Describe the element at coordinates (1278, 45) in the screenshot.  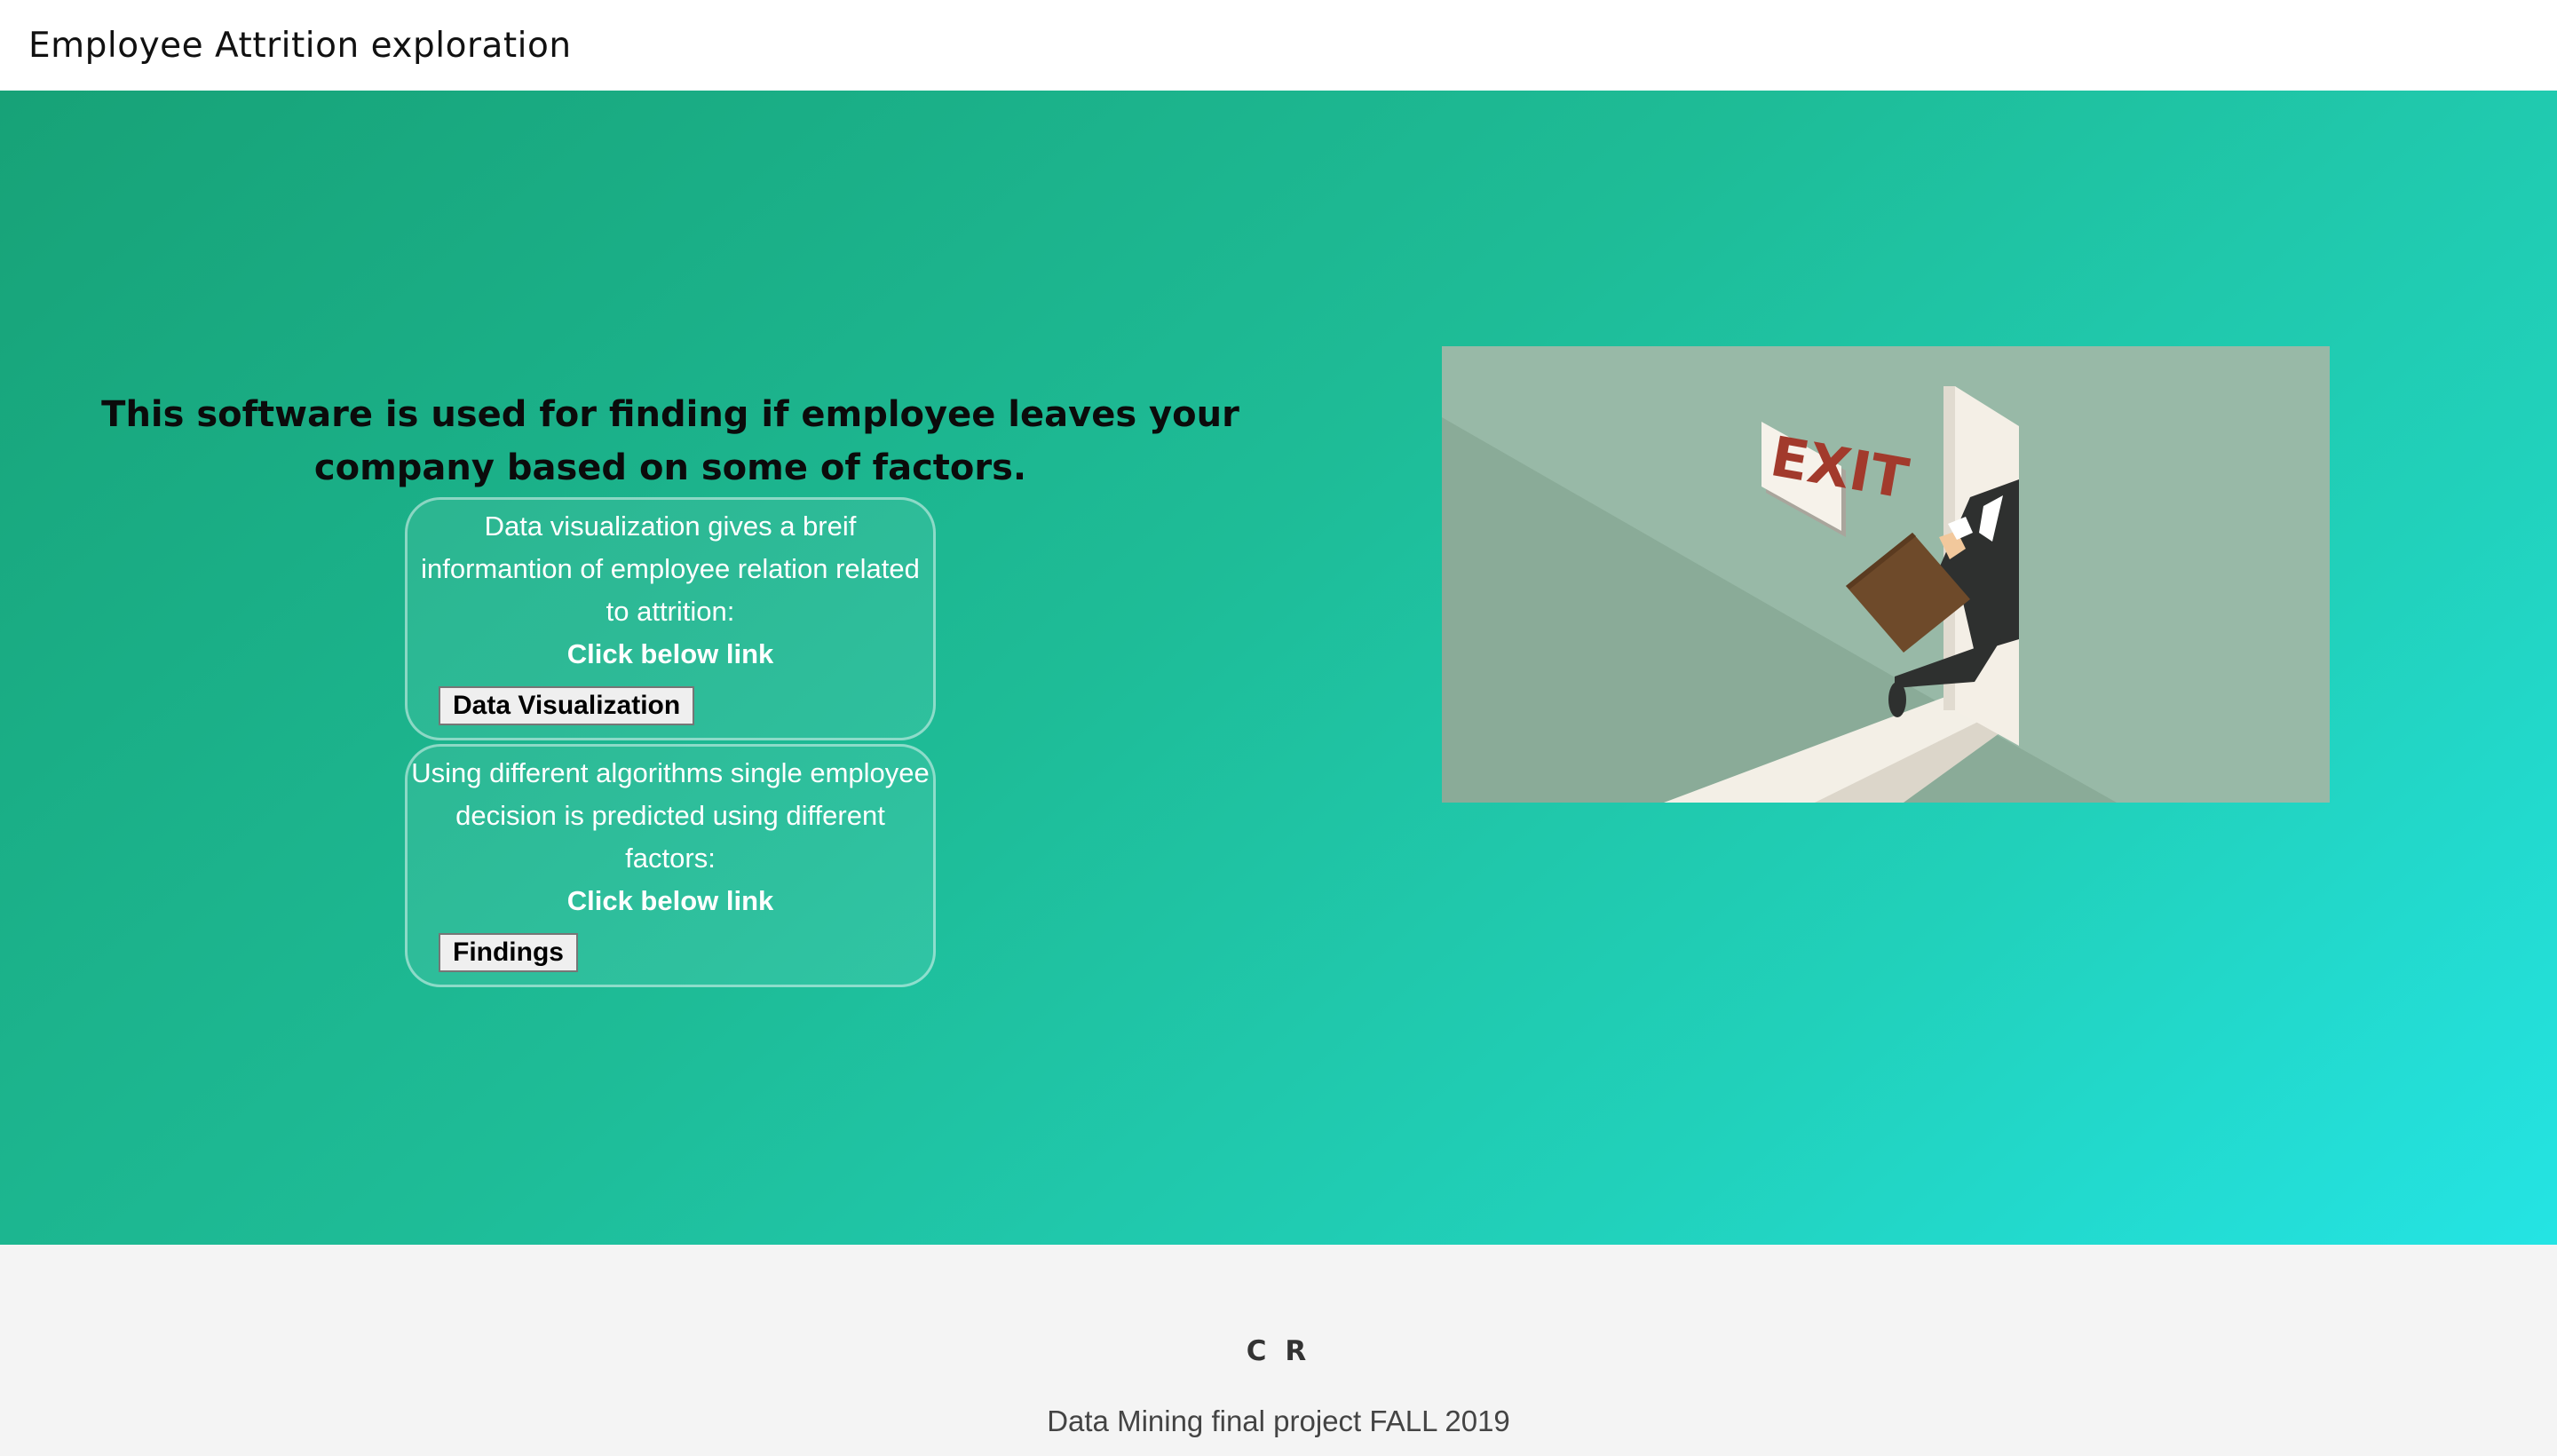
I see `app-header: Employee Attrition exploration` at that location.